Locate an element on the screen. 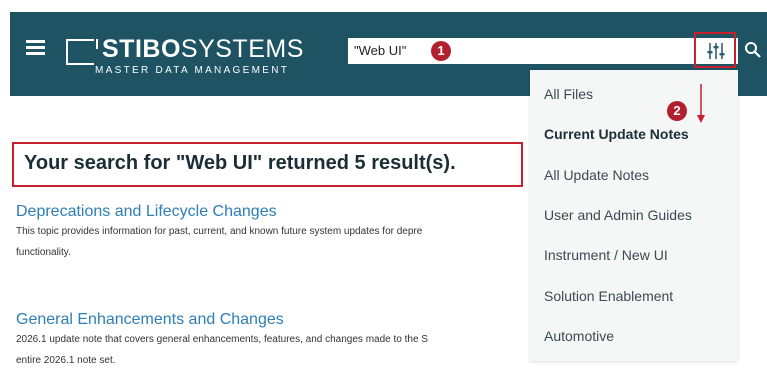 The height and width of the screenshot is (369, 767). dropdown-item-automotive: Automotive is located at coordinates (579, 336).